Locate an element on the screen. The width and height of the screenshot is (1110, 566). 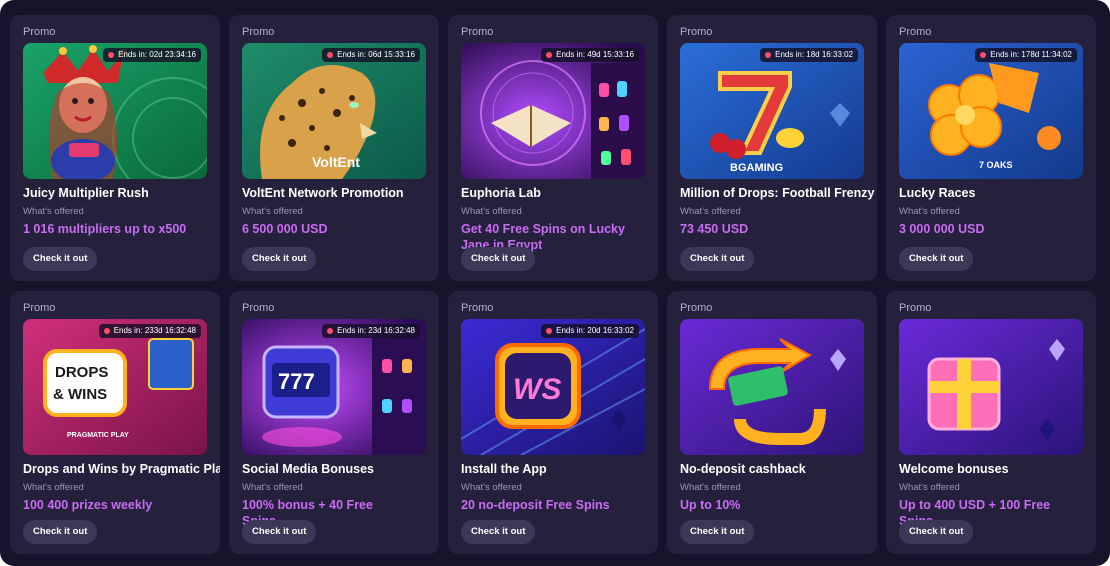
countdown-badge: Ends in: 23d 16:32:48 is located at coordinates (371, 331).